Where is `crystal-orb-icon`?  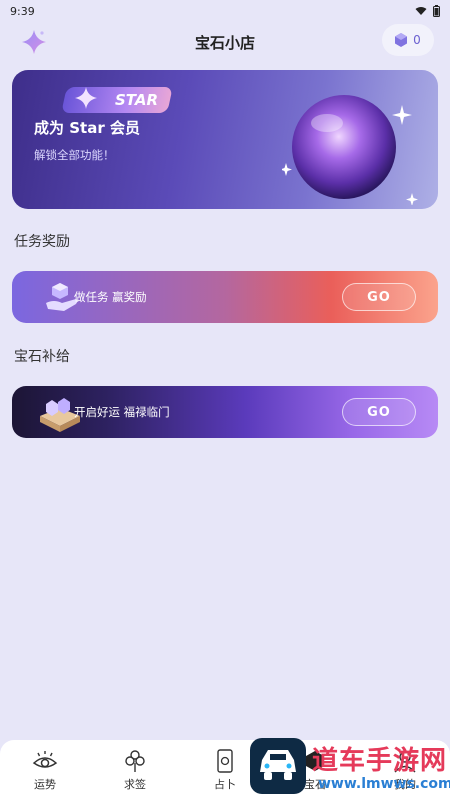 crystal-orb-icon is located at coordinates (350, 150).